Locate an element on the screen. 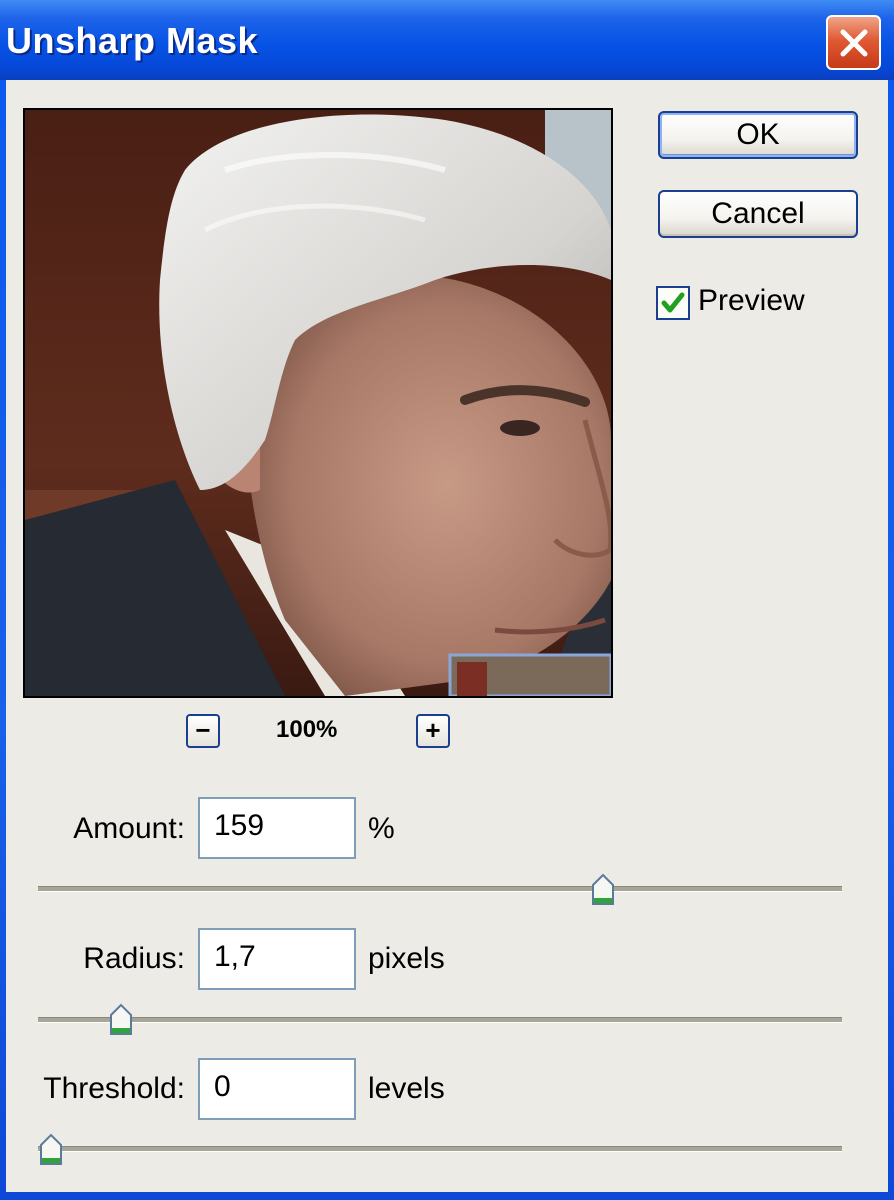 The image size is (894, 1200). ok-button: OK is located at coordinates (758, 135).